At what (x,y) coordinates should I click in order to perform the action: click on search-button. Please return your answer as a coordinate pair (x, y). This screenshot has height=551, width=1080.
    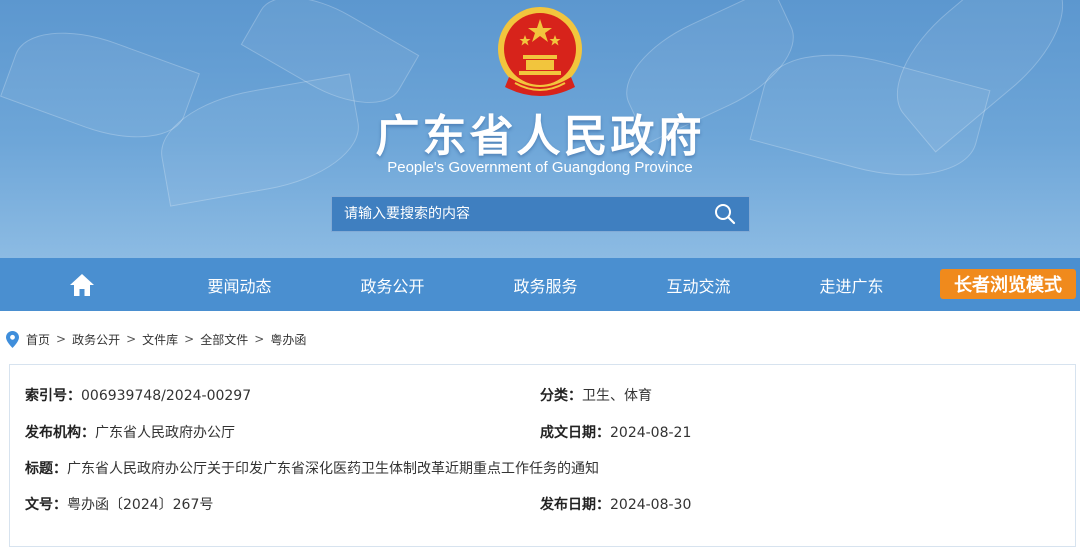
    Looking at the image, I should click on (725, 214).